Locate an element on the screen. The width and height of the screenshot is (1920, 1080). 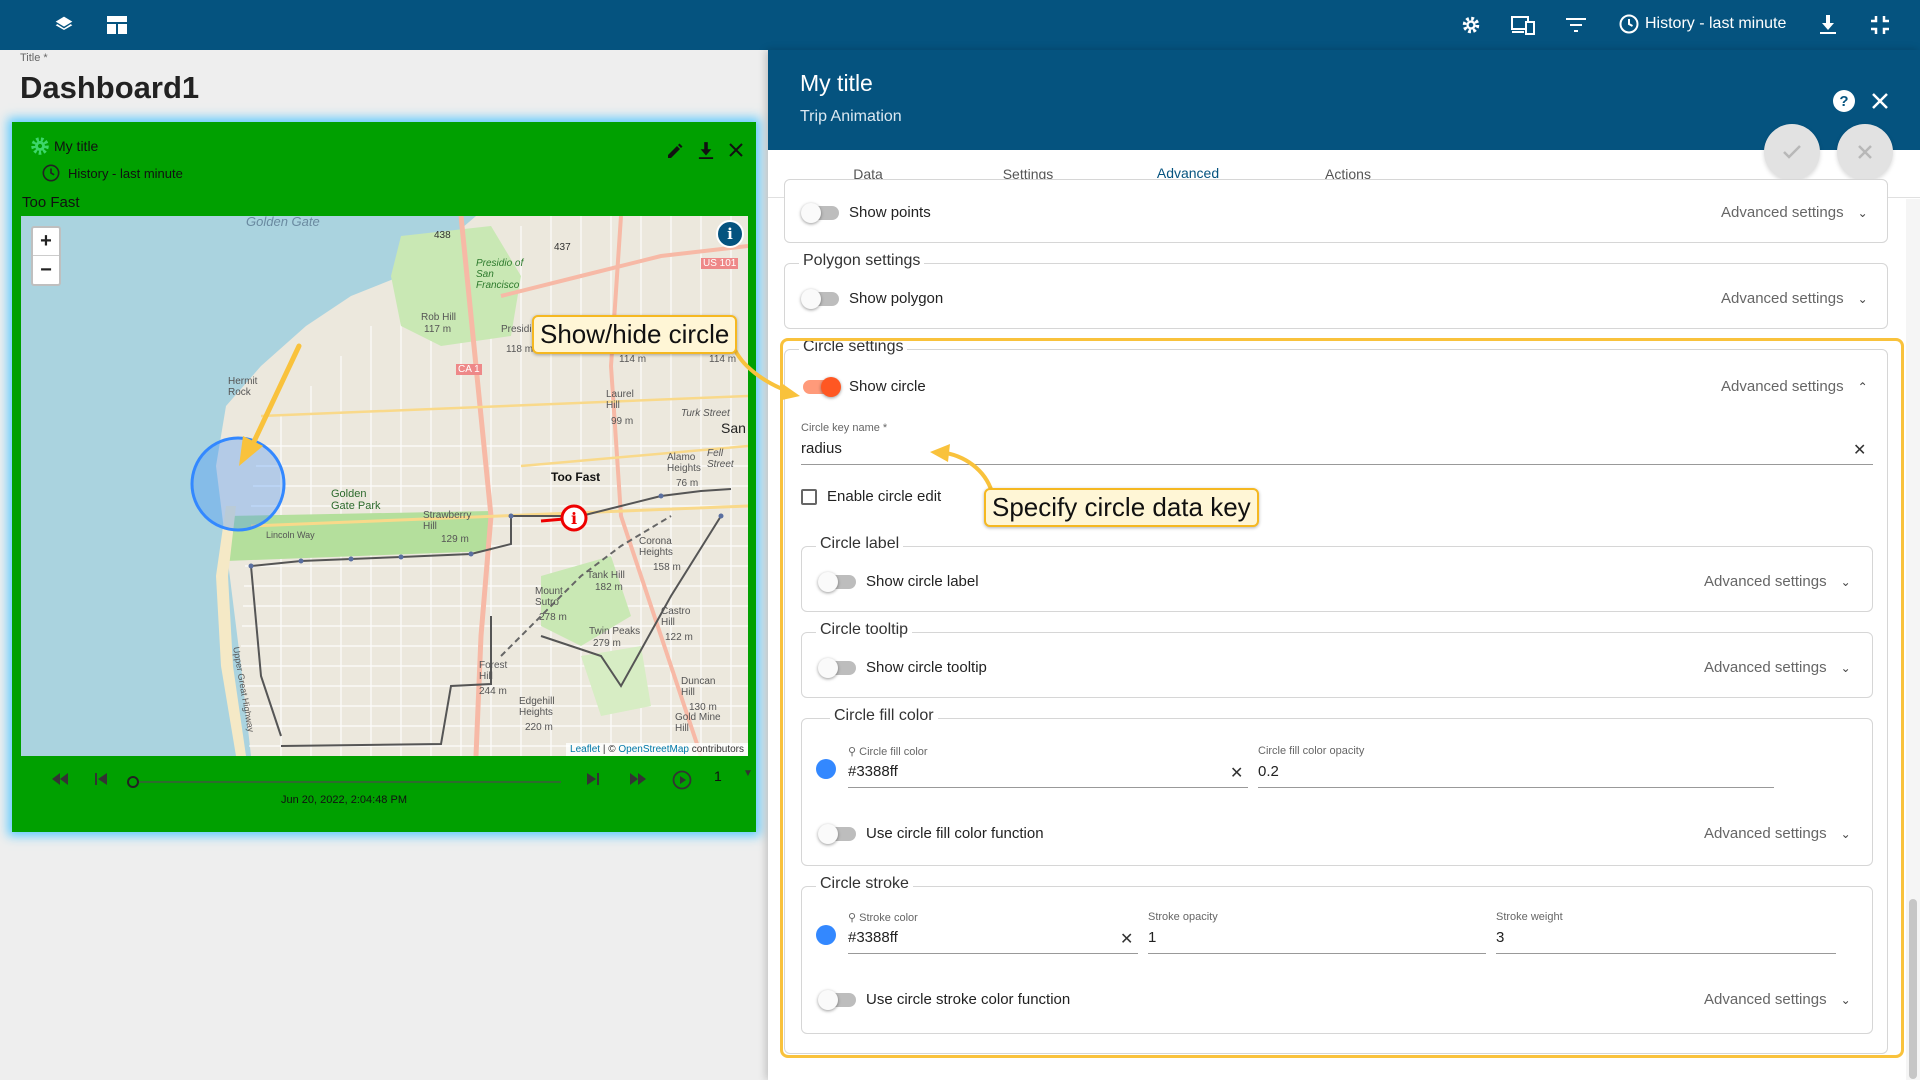
callout-specify-circle-key: Specify circle data key is located at coordinates (1121, 507).